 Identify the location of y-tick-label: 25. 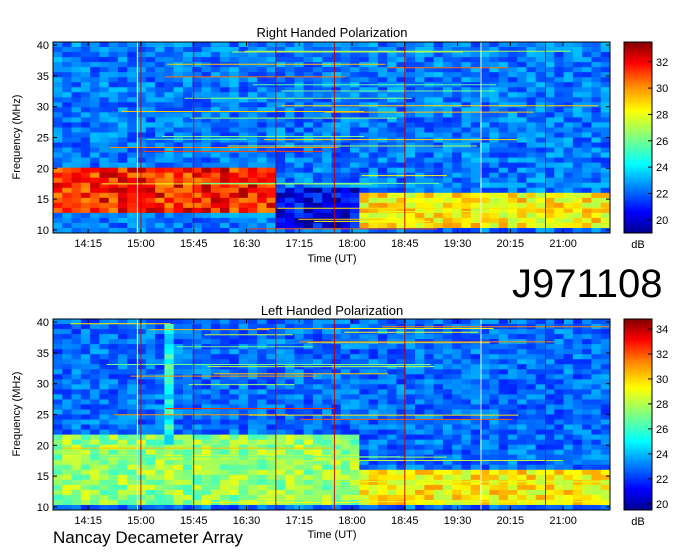
(43, 416).